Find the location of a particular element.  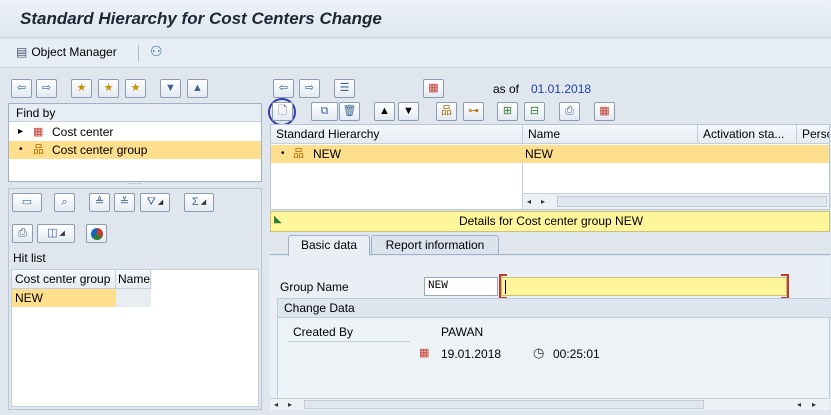

views-button: ◫ ◢ is located at coordinates (56, 233).